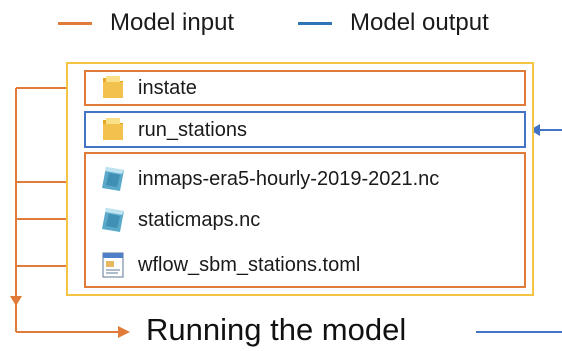  I want to click on file-row-run-stations: run_stations, so click(173, 130).